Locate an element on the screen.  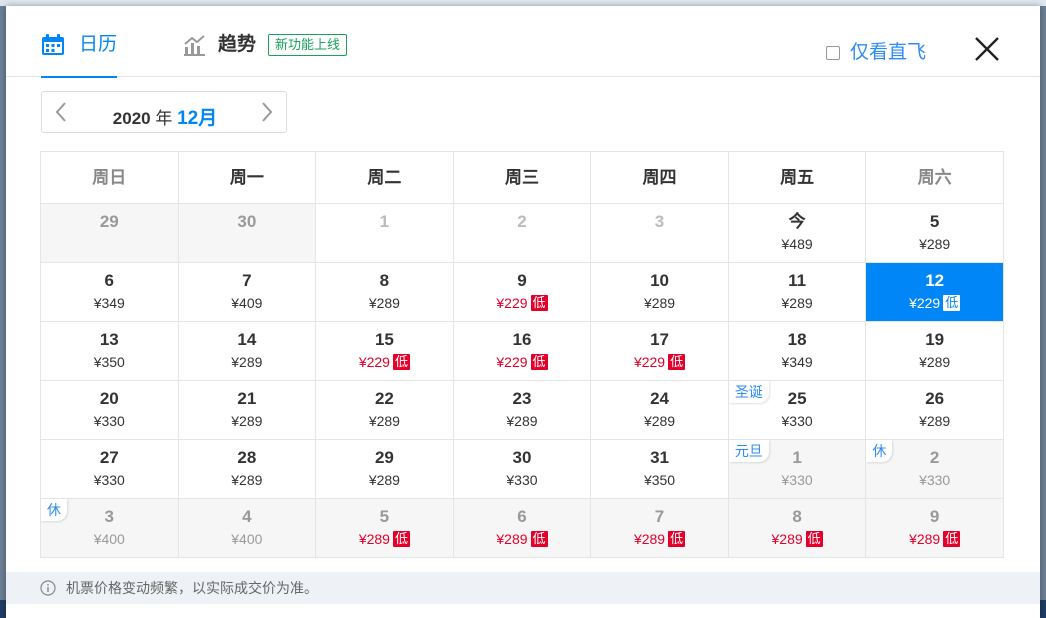
day-number: 20 is located at coordinates (109, 398).